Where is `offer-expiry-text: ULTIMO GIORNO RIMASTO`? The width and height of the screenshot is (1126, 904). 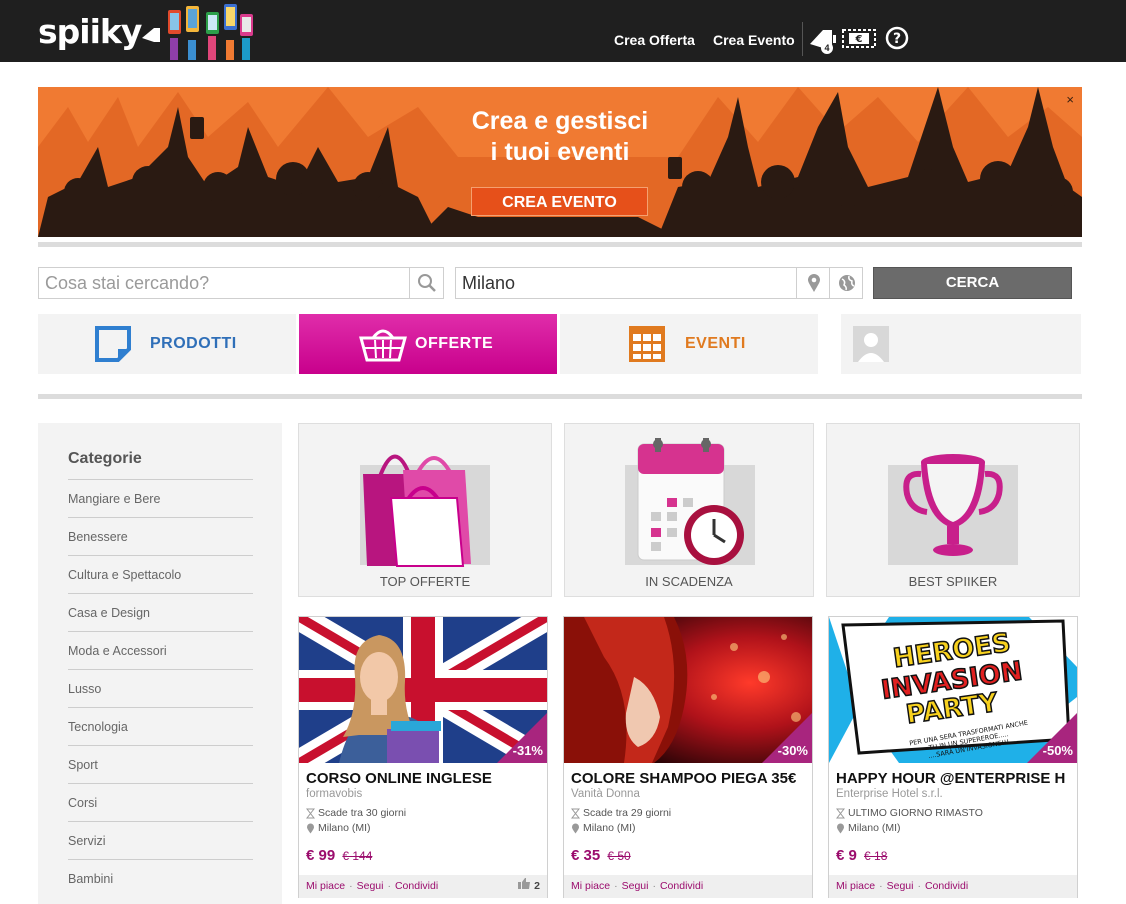 offer-expiry-text: ULTIMO GIORNO RIMASTO is located at coordinates (915, 813).